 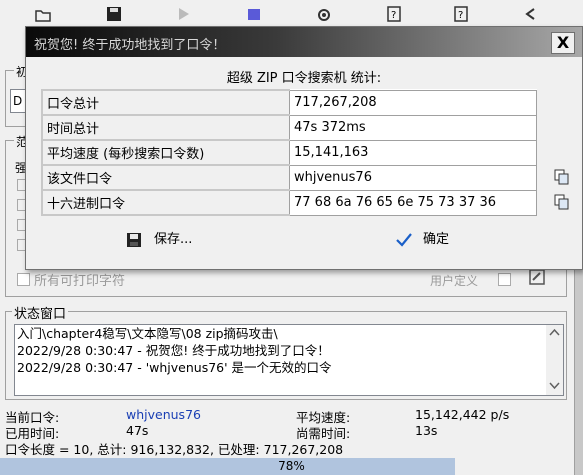 What do you see at coordinates (504, 279) in the screenshot?
I see `user-defined-checkbox` at bounding box center [504, 279].